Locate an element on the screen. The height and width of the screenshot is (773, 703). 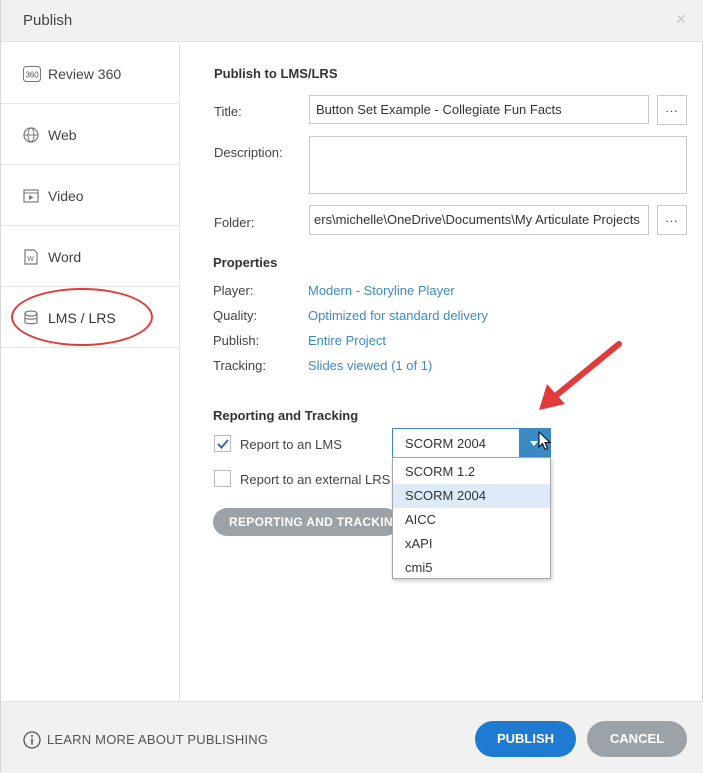
annotation-arrow-icon is located at coordinates (580, 375).